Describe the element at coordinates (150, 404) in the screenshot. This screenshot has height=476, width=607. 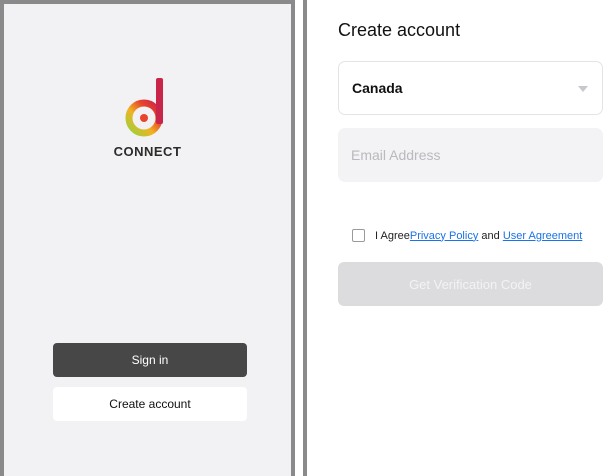
I see `create-account-button: Create account` at that location.